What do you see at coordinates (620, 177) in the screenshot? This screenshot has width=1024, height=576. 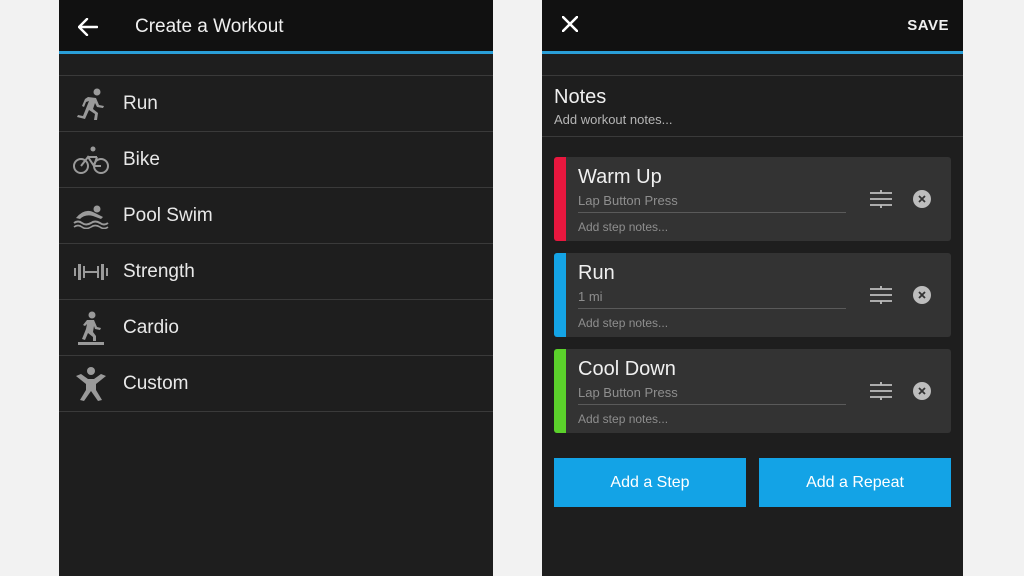 I see `step-name: Warm Up` at bounding box center [620, 177].